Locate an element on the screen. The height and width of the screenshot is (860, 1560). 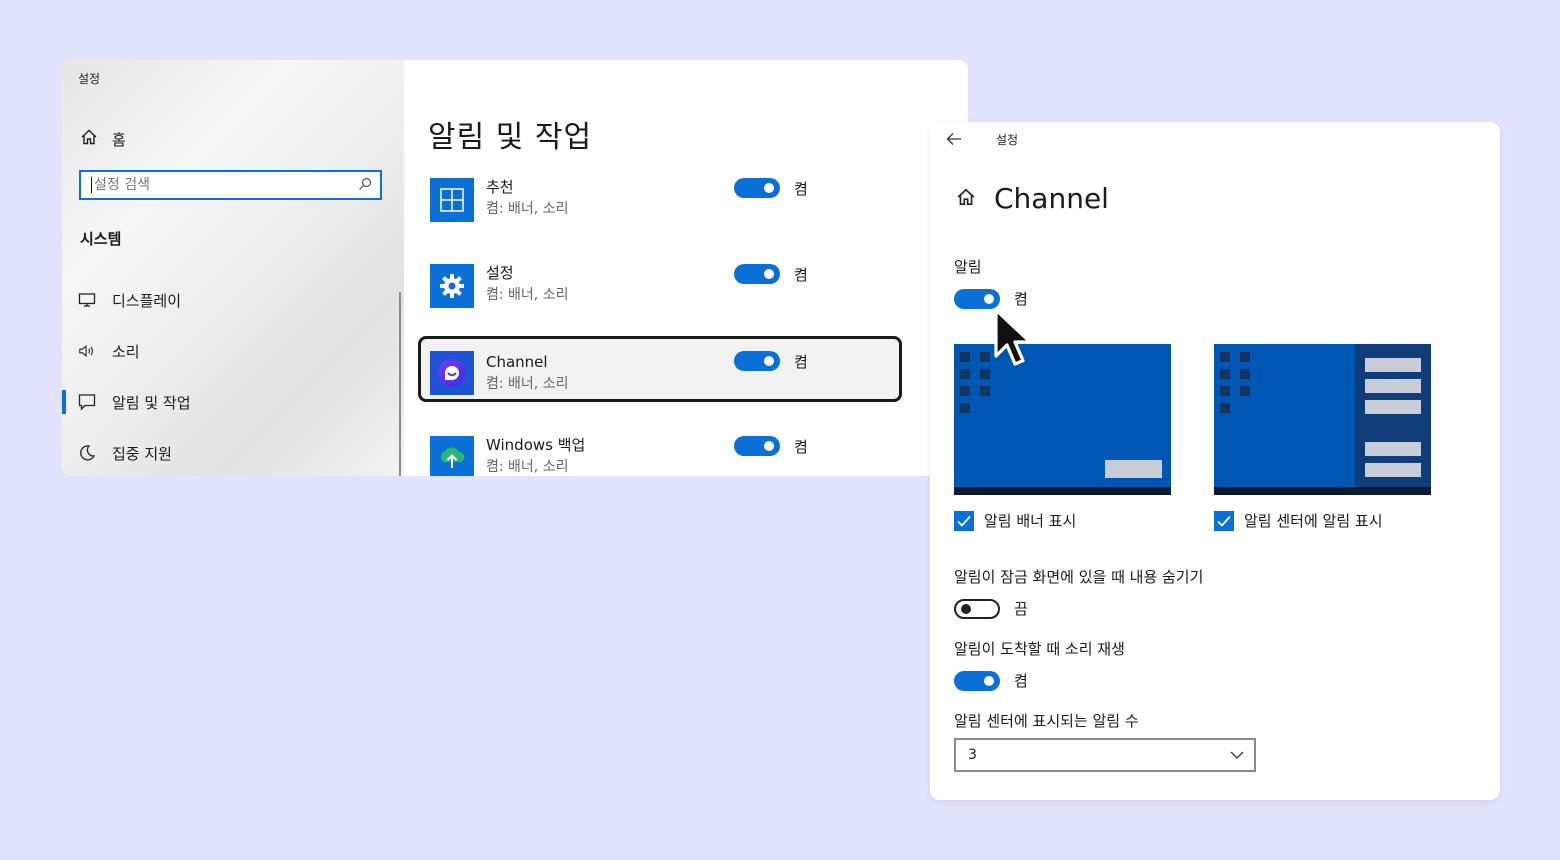
dropdown-value: 3 is located at coordinates (972, 755).